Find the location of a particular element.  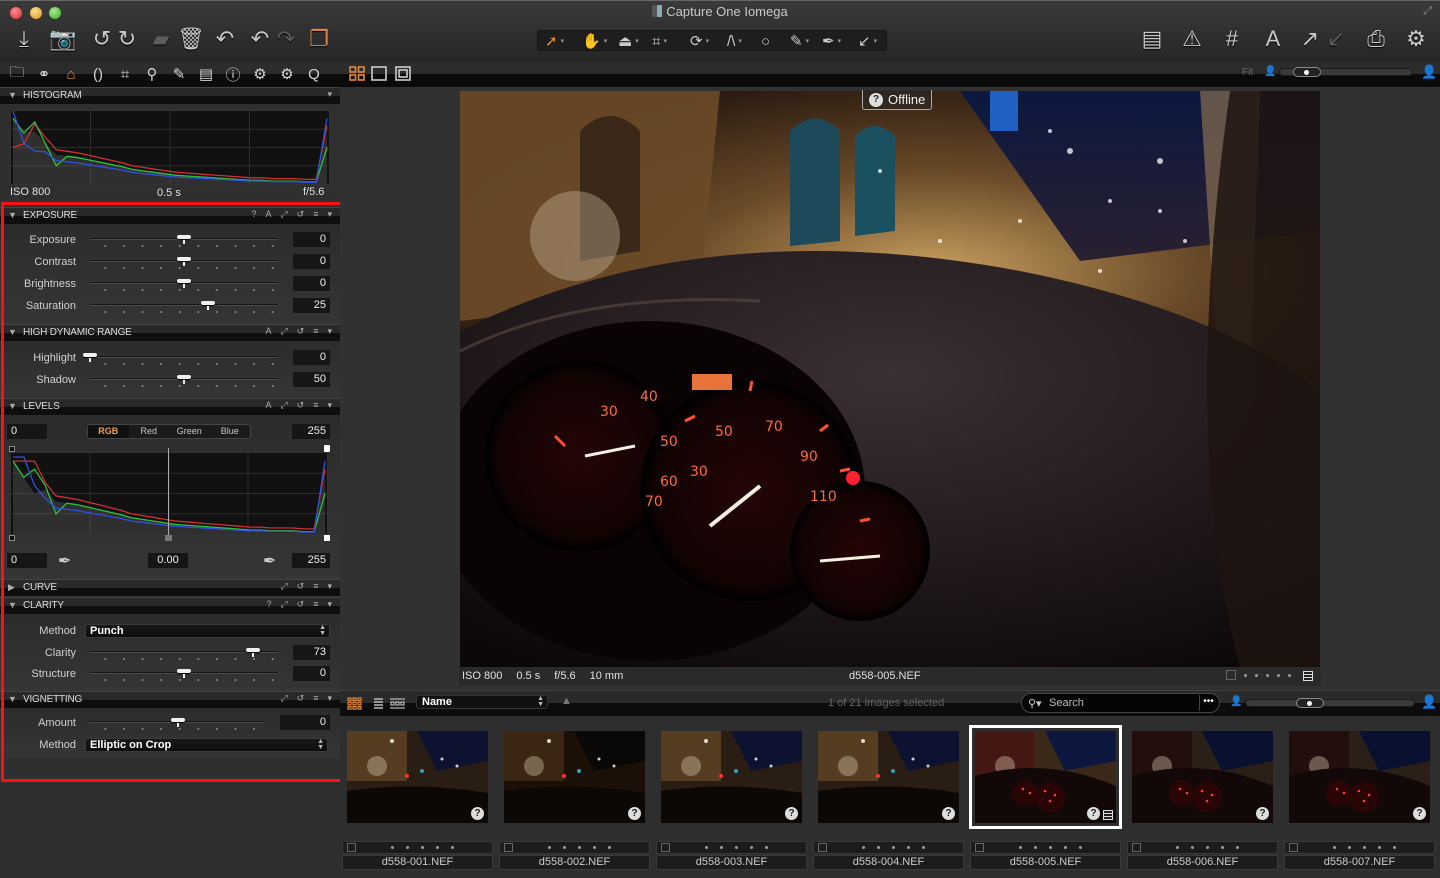

undo-icon: ↶ is located at coordinates (260, 39).